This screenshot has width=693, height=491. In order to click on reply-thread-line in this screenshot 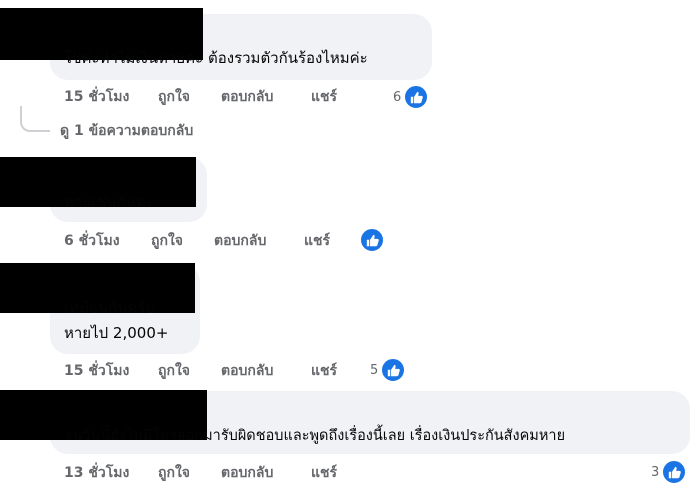, I will do `click(35, 119)`.